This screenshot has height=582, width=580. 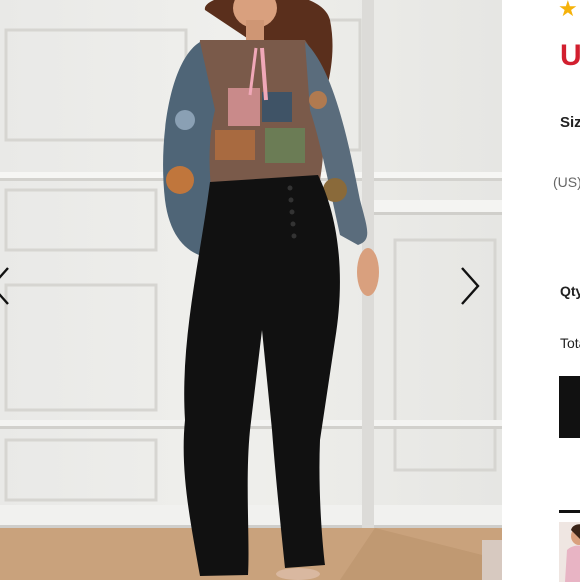 I want to click on section-divider, so click(x=569, y=511).